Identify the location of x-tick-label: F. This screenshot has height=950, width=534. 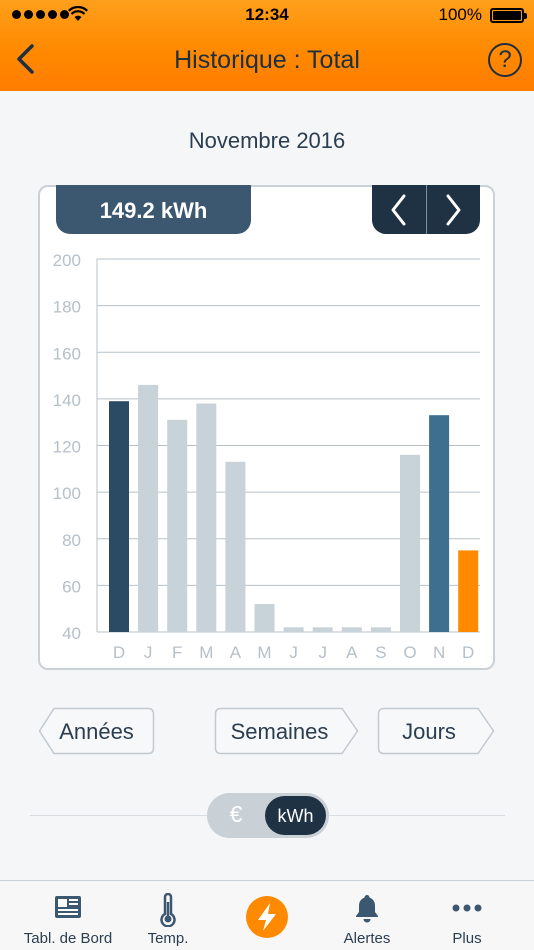
(177, 652).